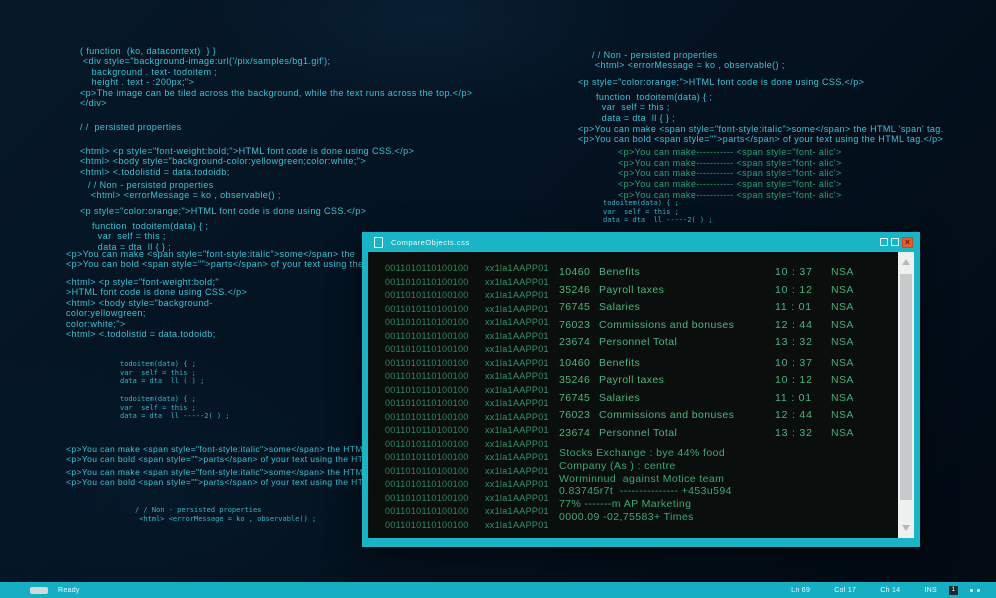 The height and width of the screenshot is (598, 996). What do you see at coordinates (575, 342) in the screenshot?
I see `entry-num: 23674` at bounding box center [575, 342].